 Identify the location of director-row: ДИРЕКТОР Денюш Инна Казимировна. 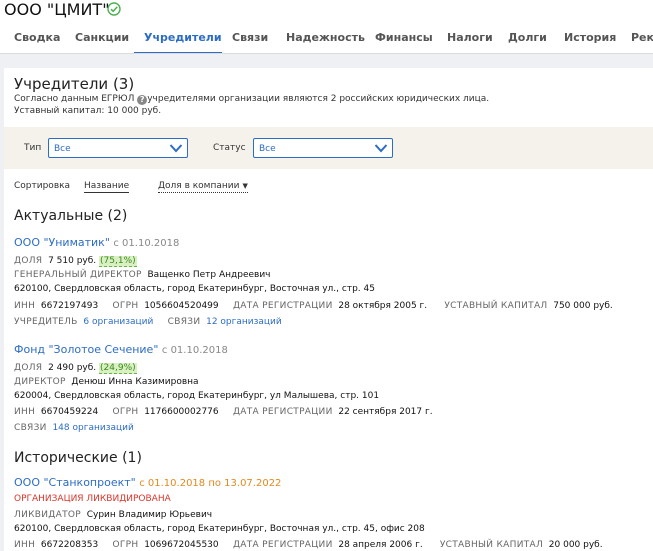
(106, 382).